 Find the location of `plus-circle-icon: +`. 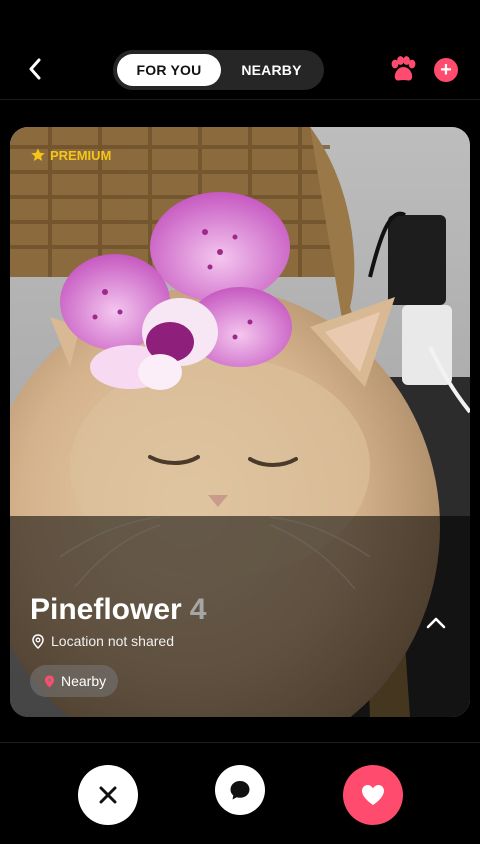

plus-circle-icon: + is located at coordinates (446, 70).